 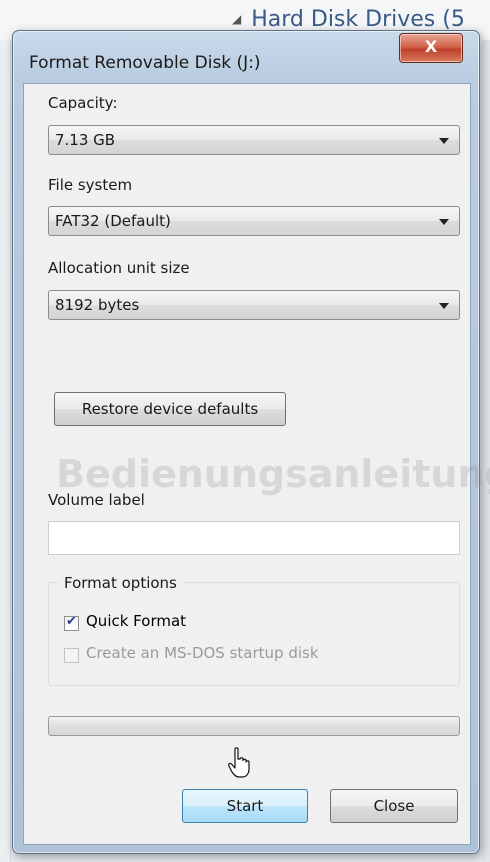 What do you see at coordinates (202, 653) in the screenshot?
I see `msdos-startup-label: Create an MS-DOS startup disk` at bounding box center [202, 653].